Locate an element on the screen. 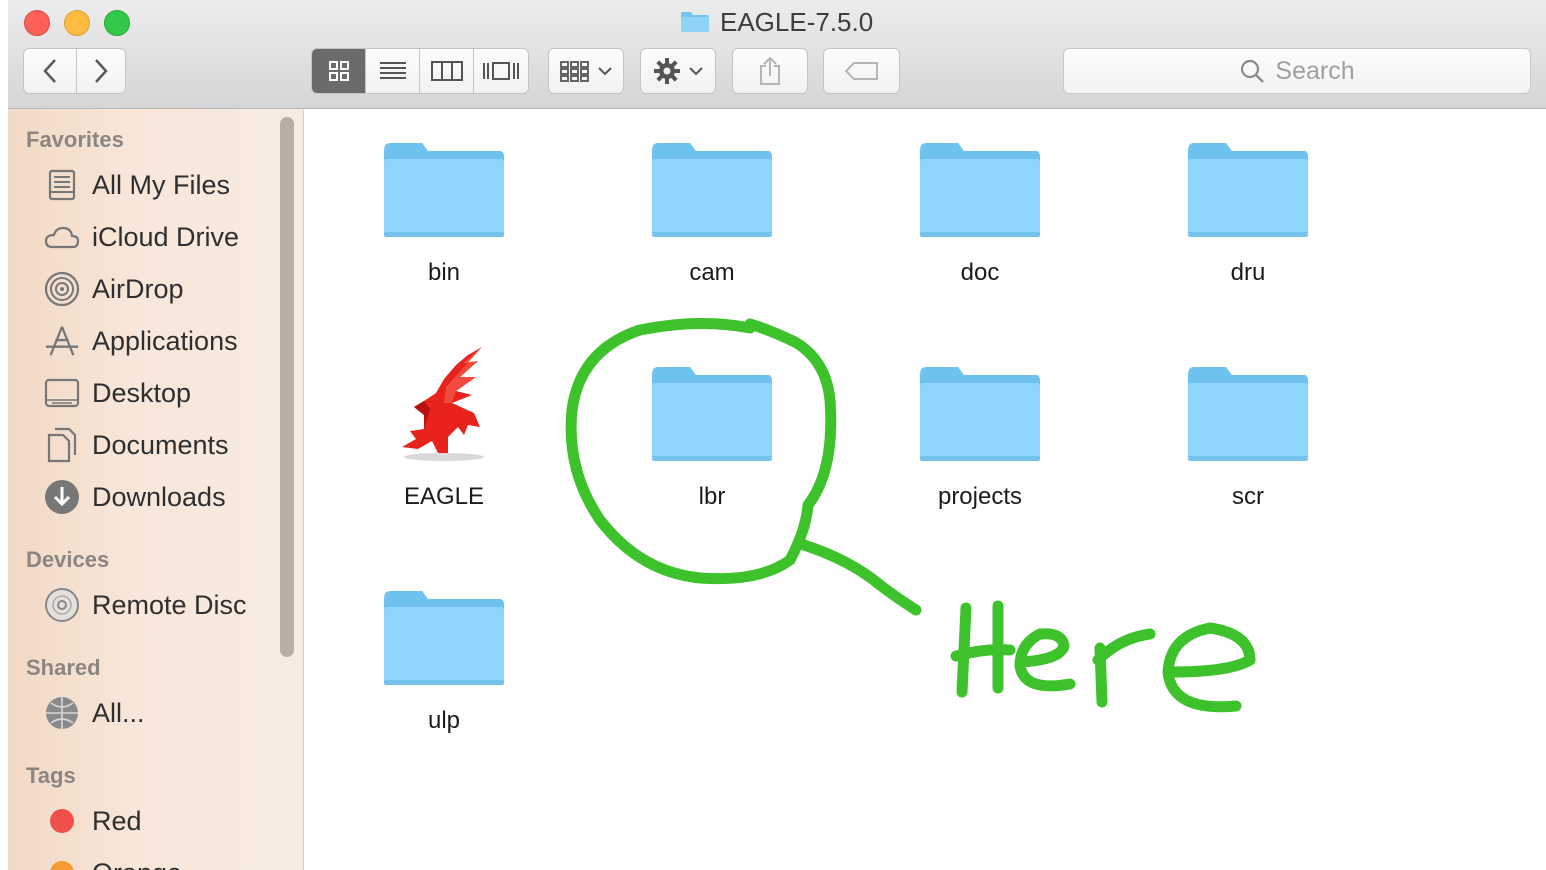  view-mode-control is located at coordinates (420, 71).